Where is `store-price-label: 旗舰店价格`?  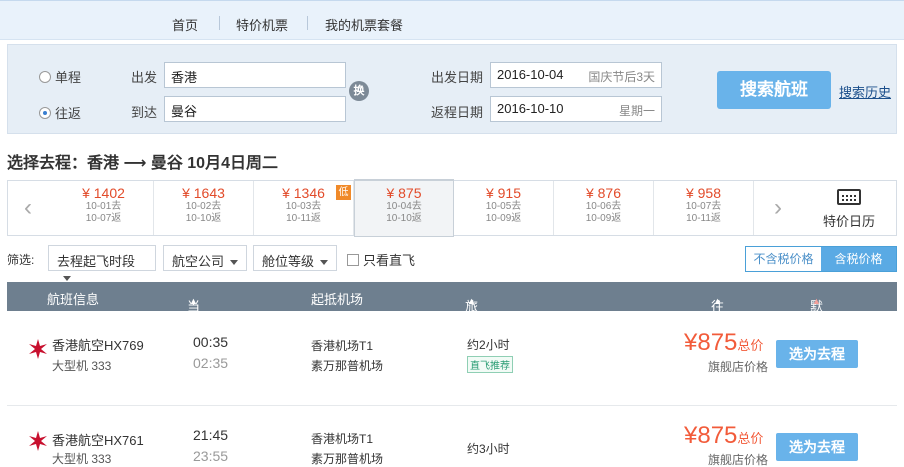 store-price-label: 旗舰店价格 is located at coordinates (738, 367).